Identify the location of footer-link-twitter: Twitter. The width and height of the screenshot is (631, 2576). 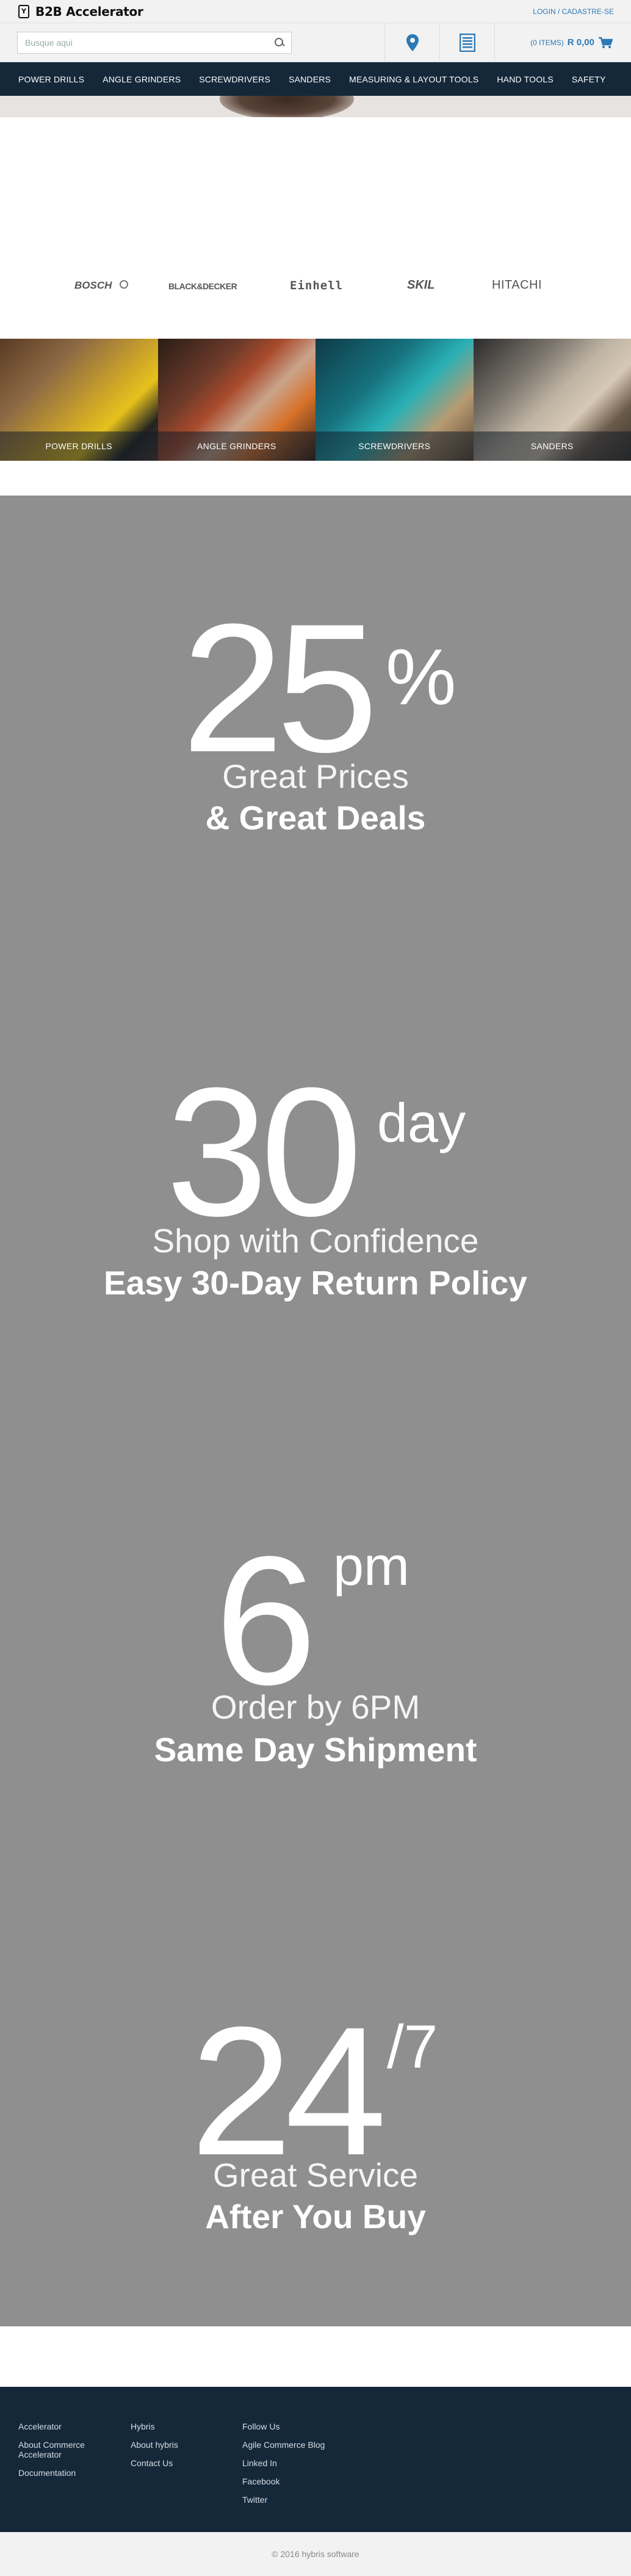
(303, 2500).